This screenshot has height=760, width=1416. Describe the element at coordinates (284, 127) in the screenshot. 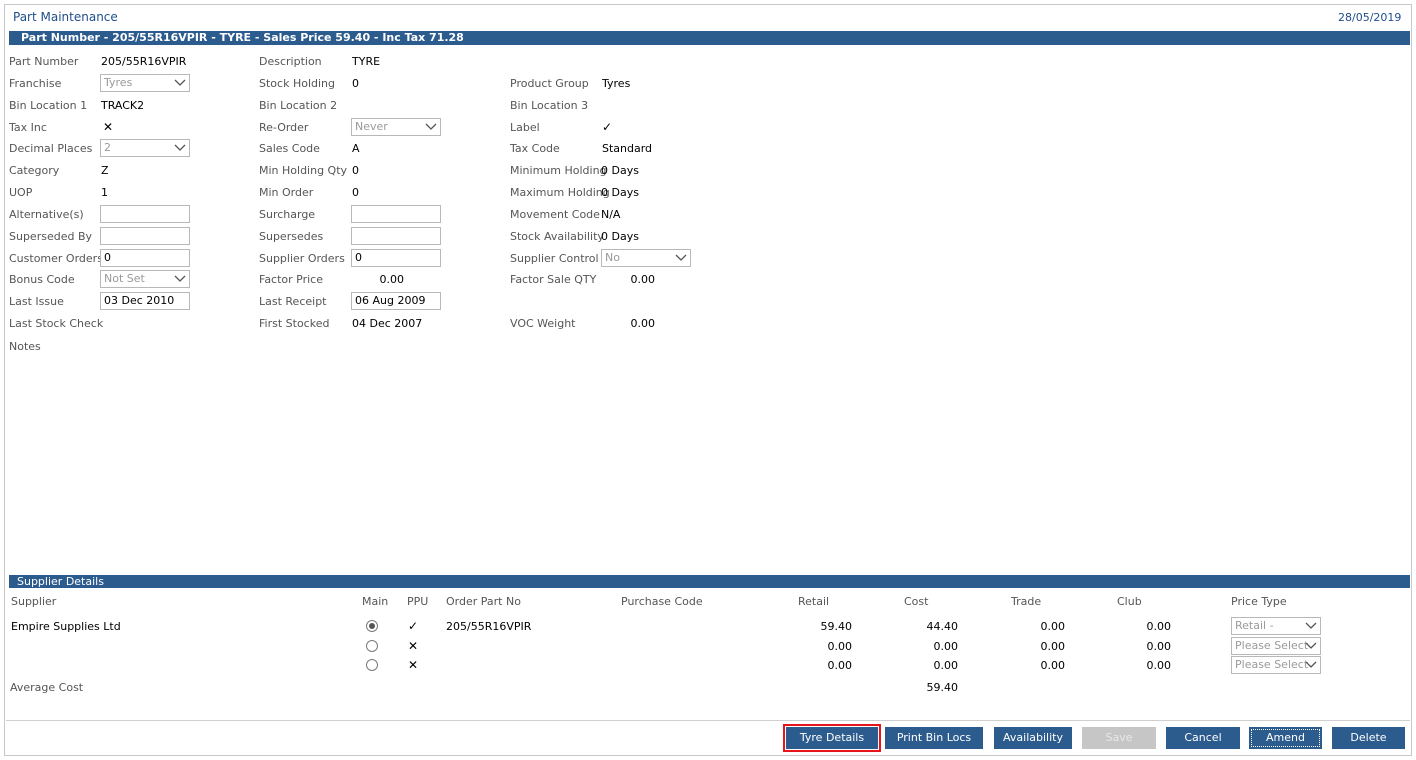

I see `re-order-label: Re-Order` at that location.